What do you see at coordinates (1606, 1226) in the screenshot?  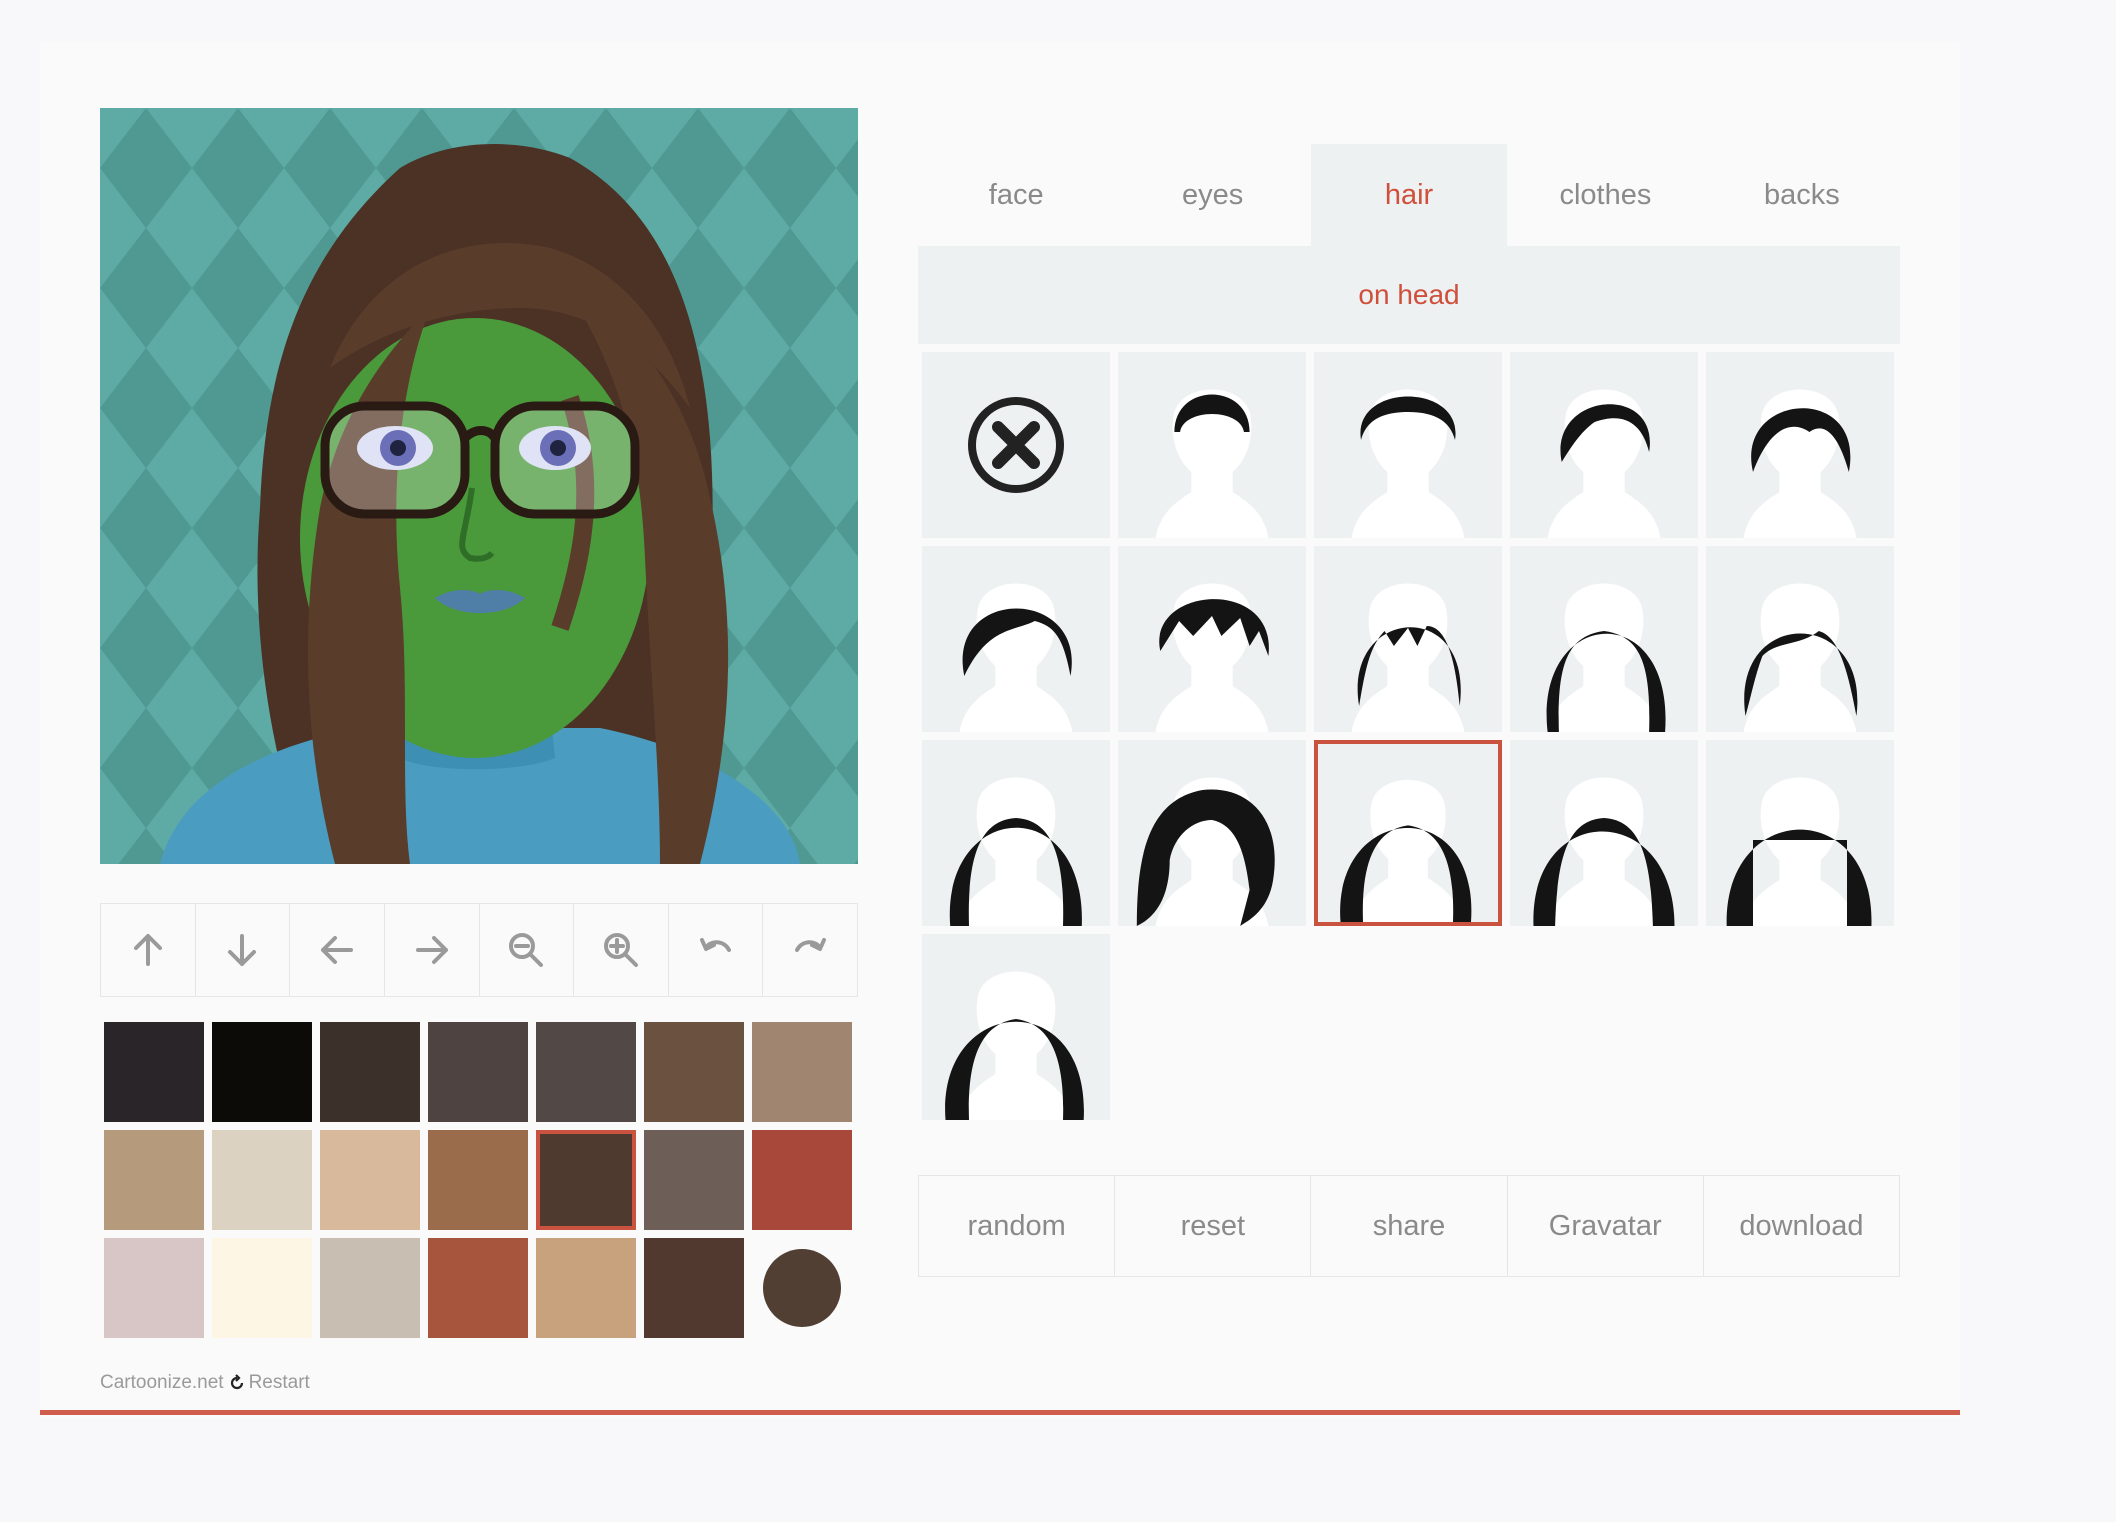 I see `gravatar-button: Gravatar` at bounding box center [1606, 1226].